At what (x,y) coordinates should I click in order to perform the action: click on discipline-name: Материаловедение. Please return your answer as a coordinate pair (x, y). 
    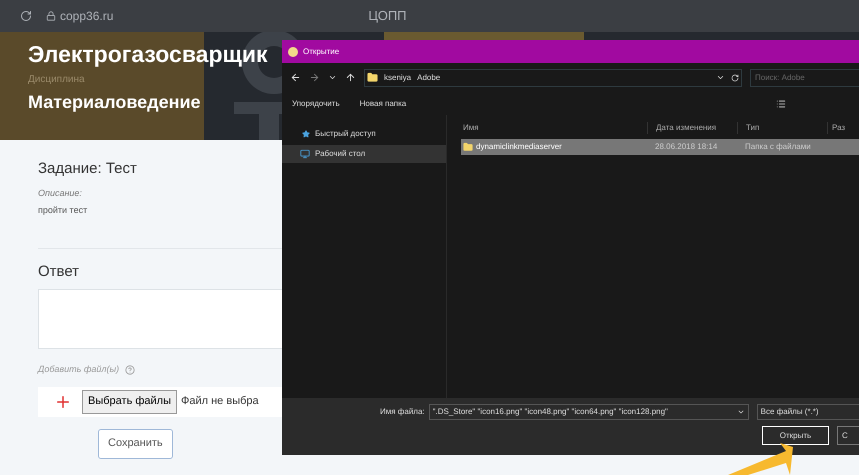
    Looking at the image, I should click on (115, 102).